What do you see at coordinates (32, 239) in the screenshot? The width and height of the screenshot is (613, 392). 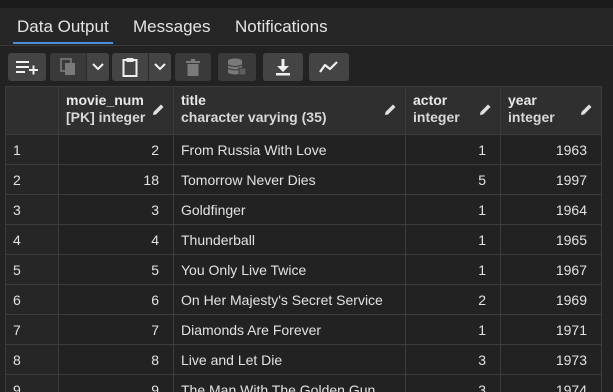 I see `row-number: 4` at bounding box center [32, 239].